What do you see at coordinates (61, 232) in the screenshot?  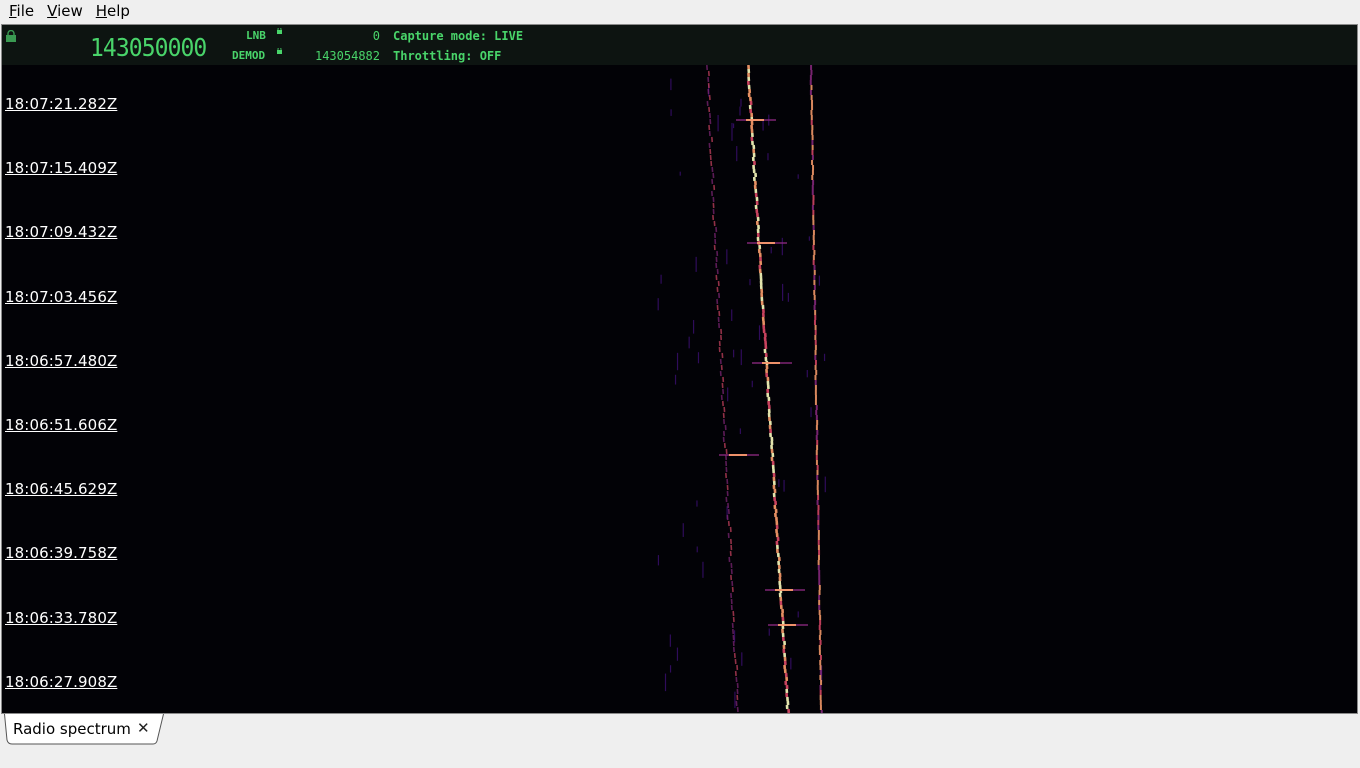 I see `timestamp-label: 18:07:09.432Z` at bounding box center [61, 232].